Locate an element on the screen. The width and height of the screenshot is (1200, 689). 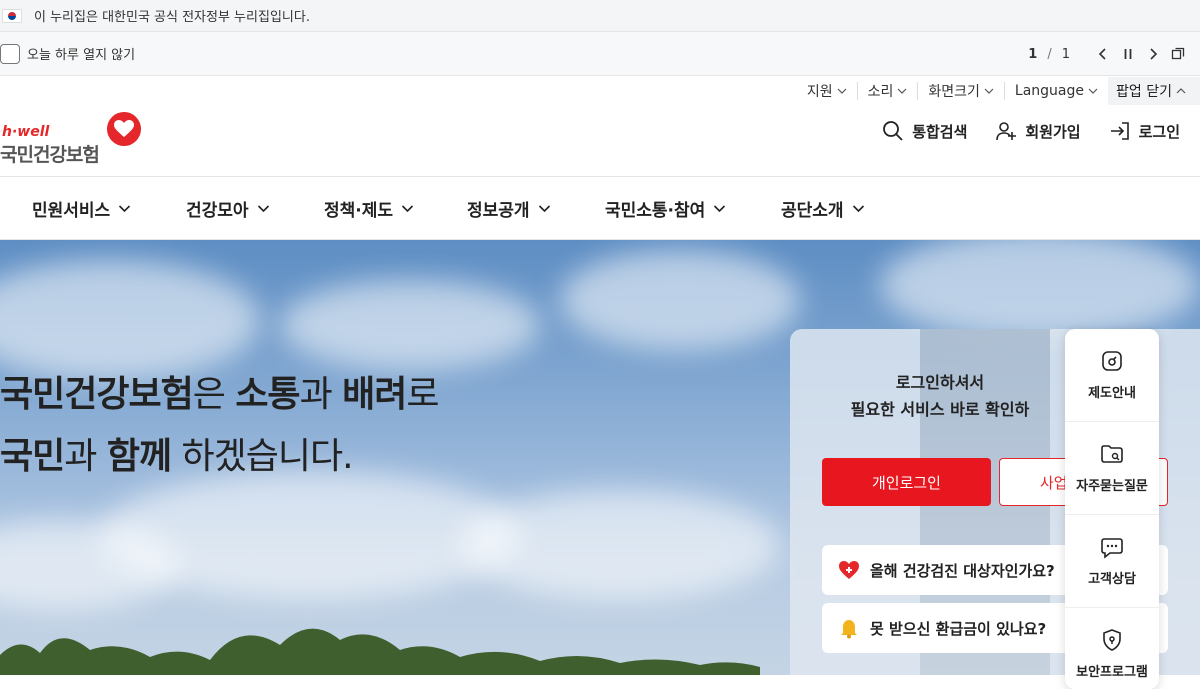
popup-pager: 1 / 1 is located at coordinates (1109, 54).